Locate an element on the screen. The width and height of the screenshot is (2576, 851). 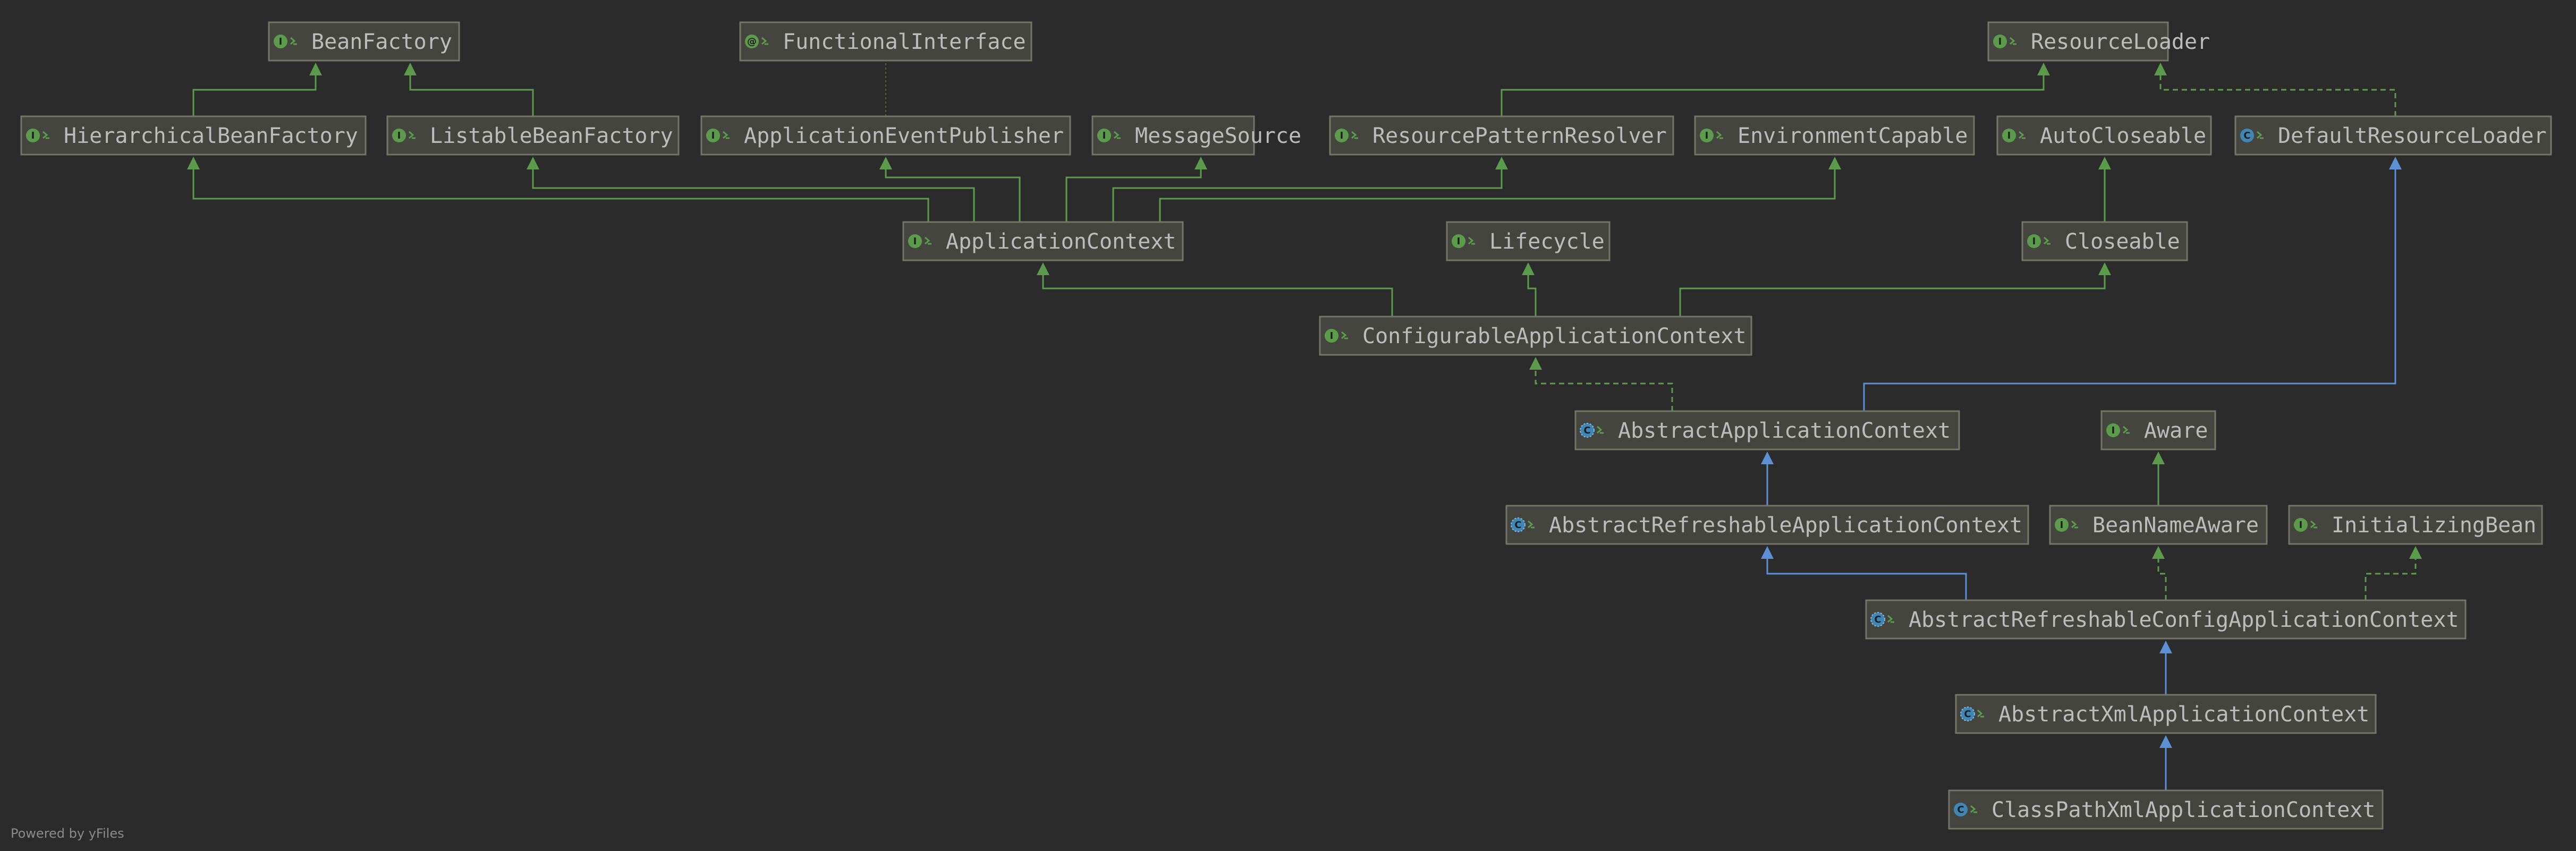
edge-abstract-application-context-to-default-resource-loader is located at coordinates (2132, 284).